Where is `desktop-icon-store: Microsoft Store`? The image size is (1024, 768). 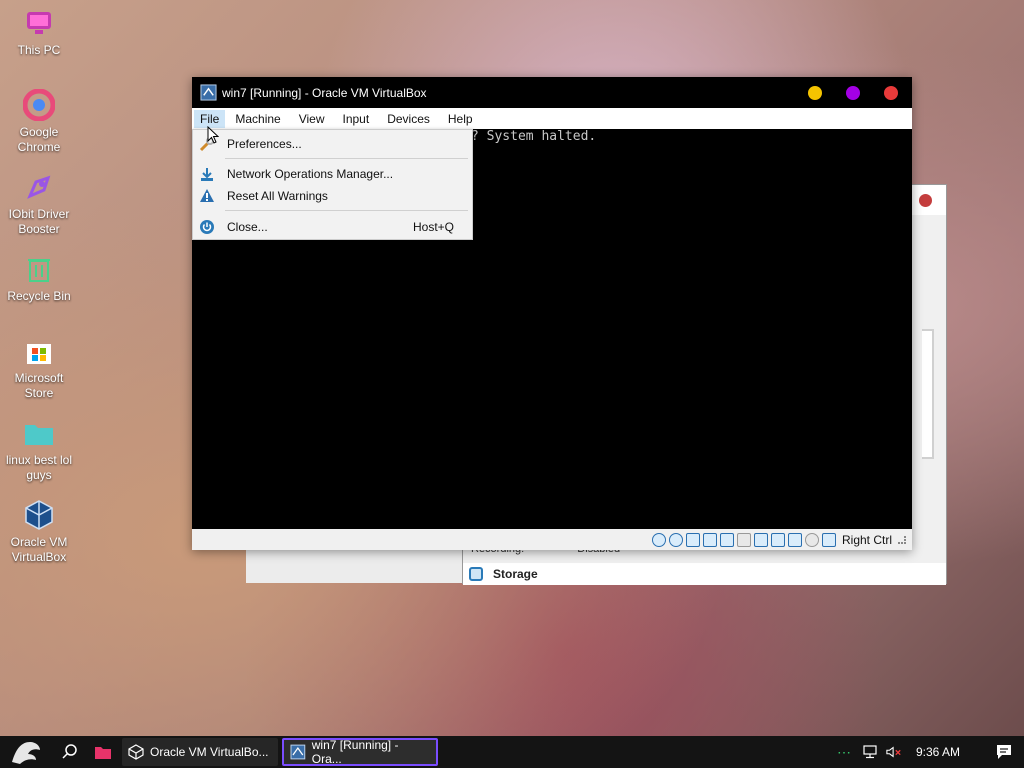 desktop-icon-store: Microsoft Store is located at coordinates (39, 367).